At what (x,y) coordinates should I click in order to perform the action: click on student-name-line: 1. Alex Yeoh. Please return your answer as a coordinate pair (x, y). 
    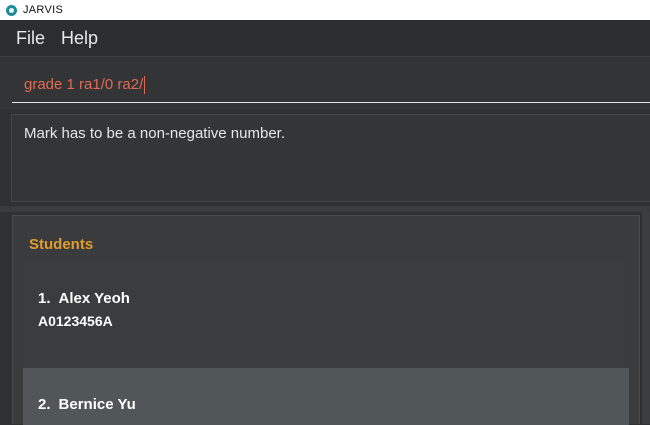
    Looking at the image, I should click on (333, 298).